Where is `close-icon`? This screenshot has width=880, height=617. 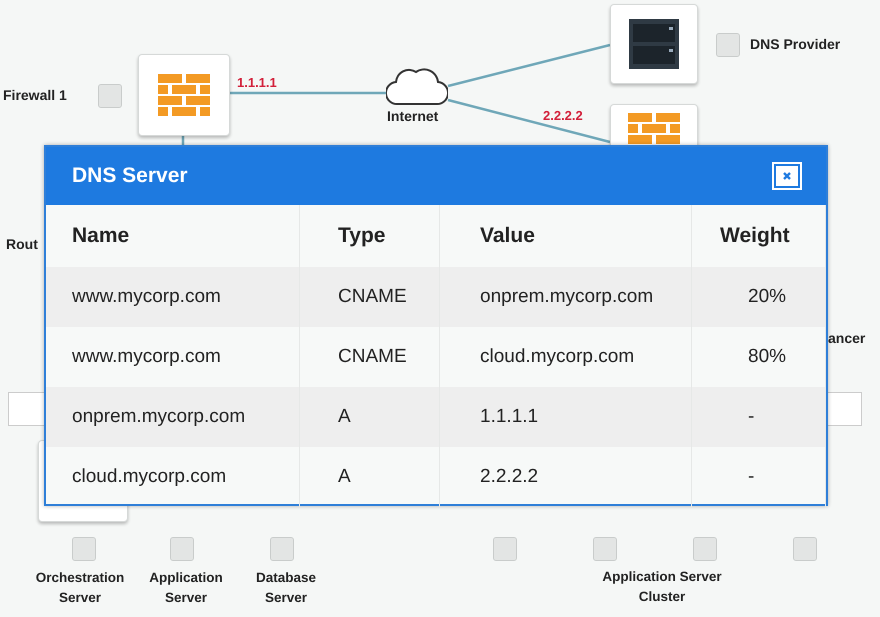 close-icon is located at coordinates (787, 176).